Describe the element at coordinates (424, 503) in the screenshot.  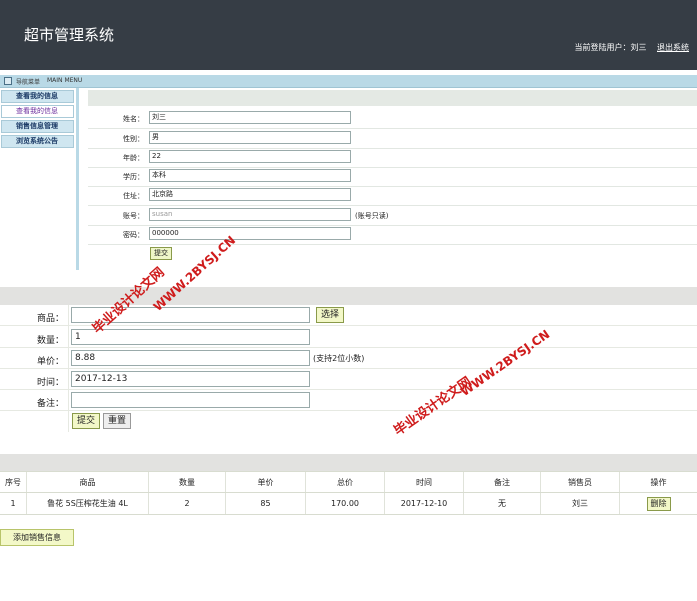
I see `cell-time: 2017-12-10` at that location.